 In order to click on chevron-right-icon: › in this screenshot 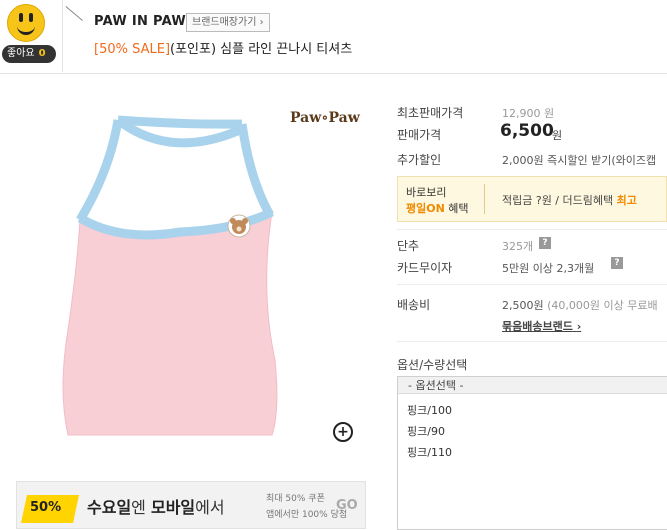, I will do `click(579, 326)`.